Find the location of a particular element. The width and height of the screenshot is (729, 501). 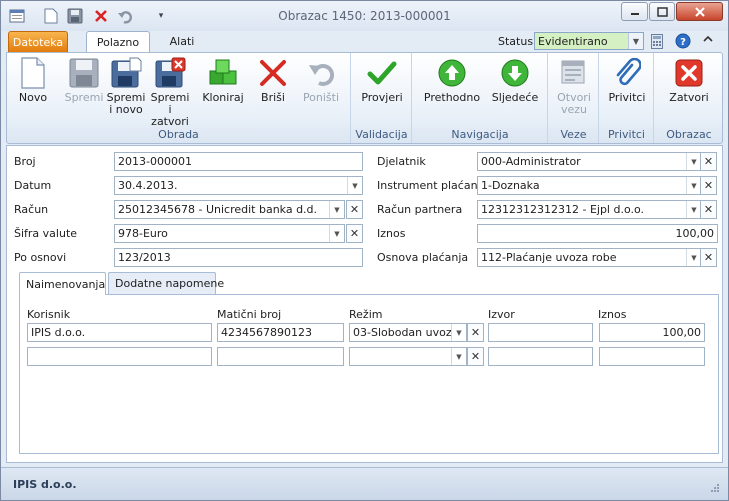

racun-partnera-field: 12312312312312 - Ejpl d.o.o. ▼ is located at coordinates (589, 209).